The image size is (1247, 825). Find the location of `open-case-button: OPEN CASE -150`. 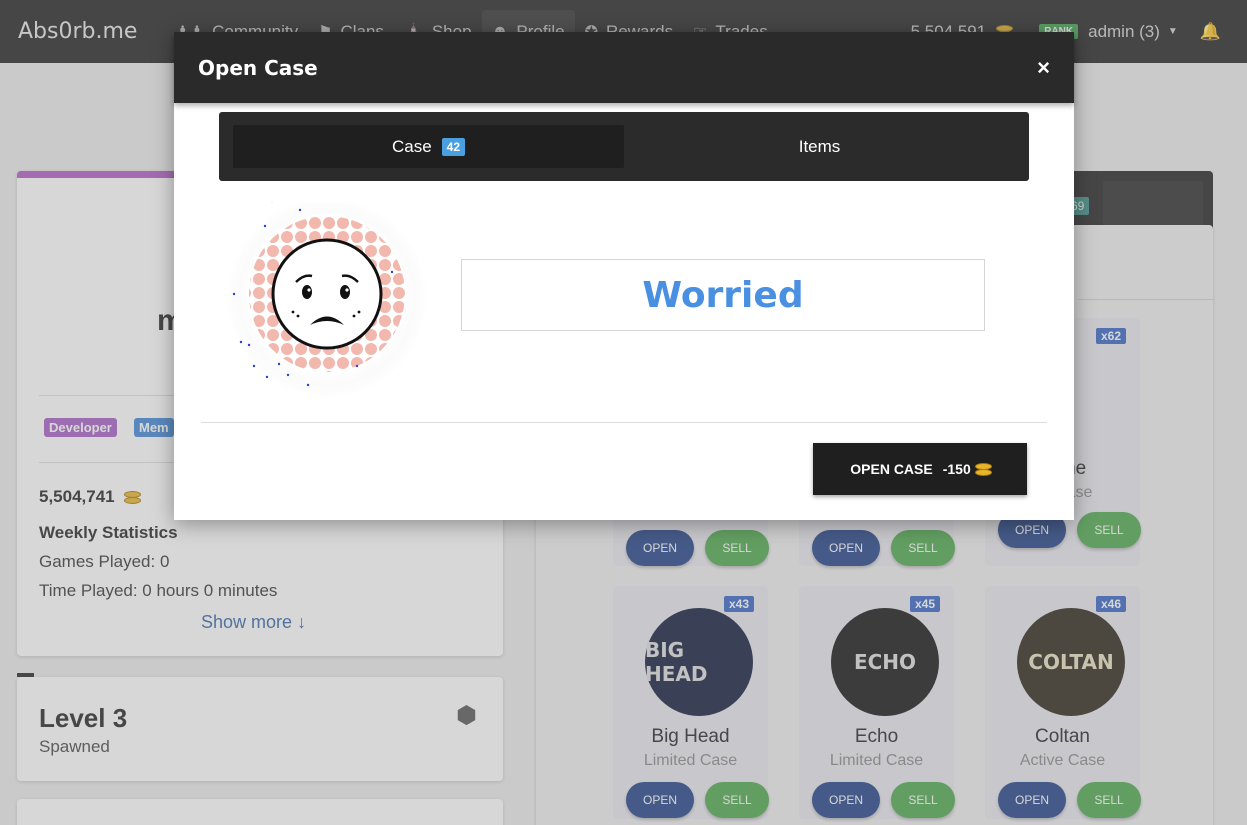

open-case-button: OPEN CASE -150 is located at coordinates (920, 469).